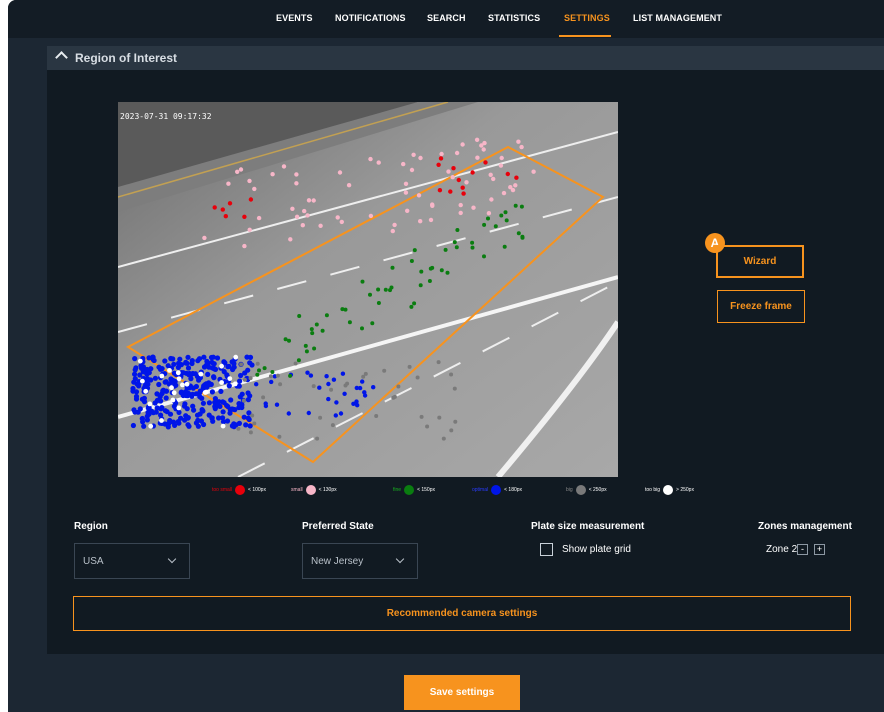 The height and width of the screenshot is (712, 884). What do you see at coordinates (414, 490) in the screenshot?
I see `legend-fine: fine < 150px` at bounding box center [414, 490].